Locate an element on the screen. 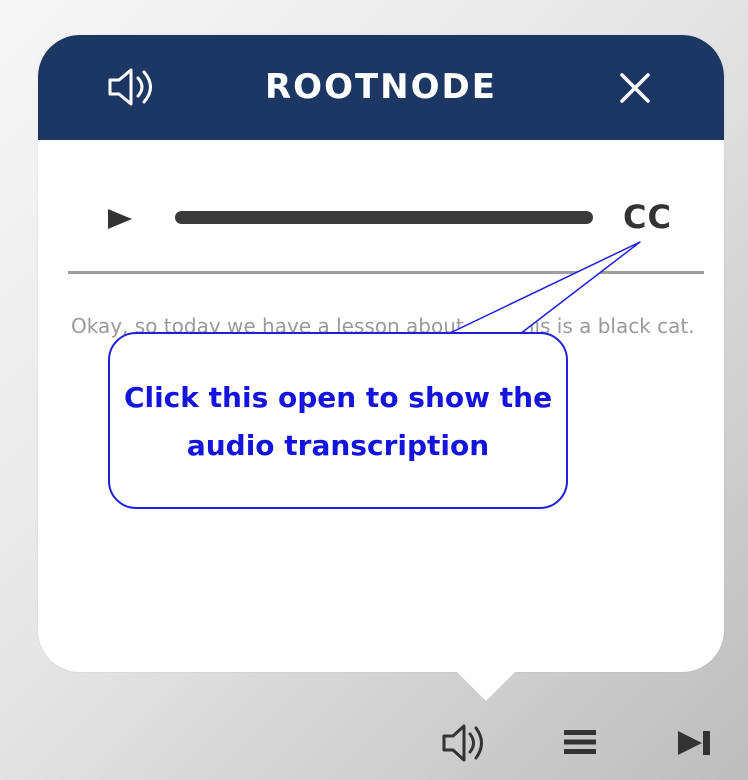 This screenshot has height=780, width=748. popup-header: ROOTNODE is located at coordinates (381, 87).